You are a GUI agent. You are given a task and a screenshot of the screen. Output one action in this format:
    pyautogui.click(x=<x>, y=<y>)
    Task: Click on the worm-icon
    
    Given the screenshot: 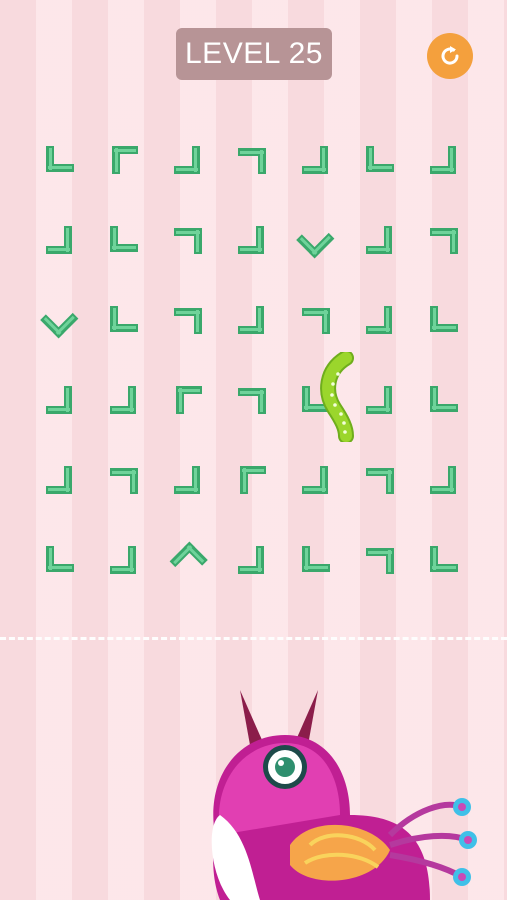 What is the action you would take?
    pyautogui.click(x=337, y=397)
    